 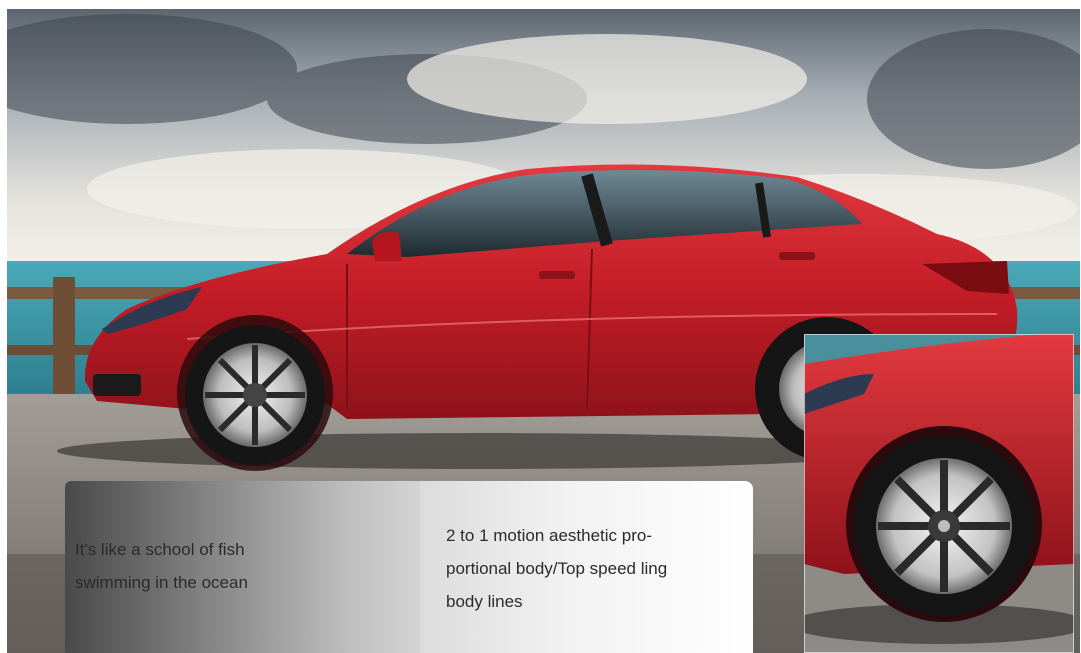 I want to click on caption-right-line-1: 2 to 1 motion aesthetic pro-, so click(x=549, y=535).